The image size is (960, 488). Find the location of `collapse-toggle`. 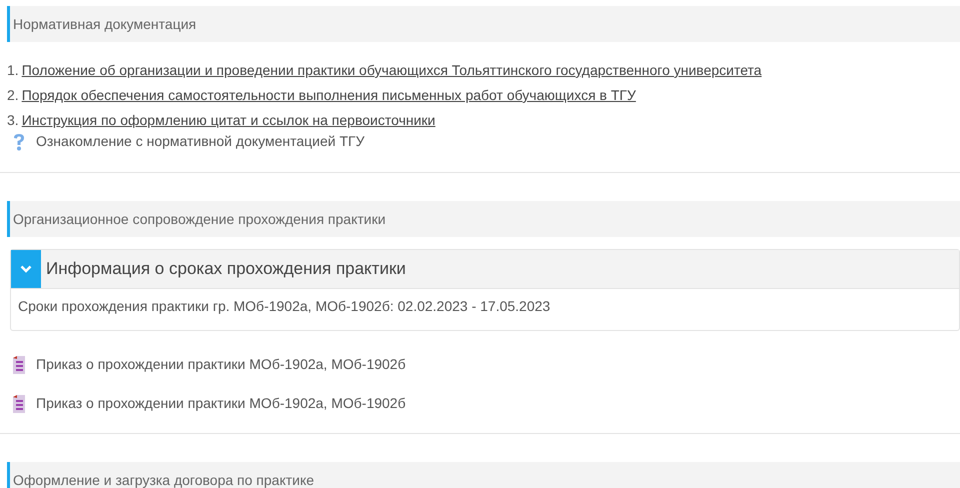

collapse-toggle is located at coordinates (26, 269).